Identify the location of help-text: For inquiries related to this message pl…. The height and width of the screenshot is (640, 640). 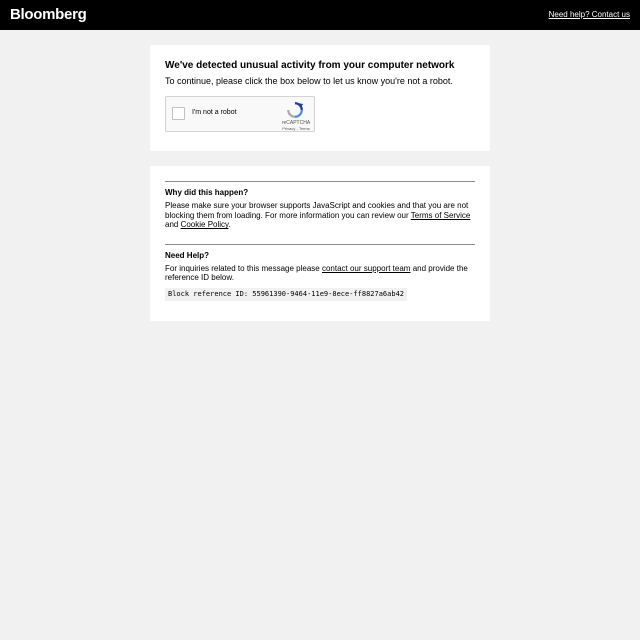
(320, 273).